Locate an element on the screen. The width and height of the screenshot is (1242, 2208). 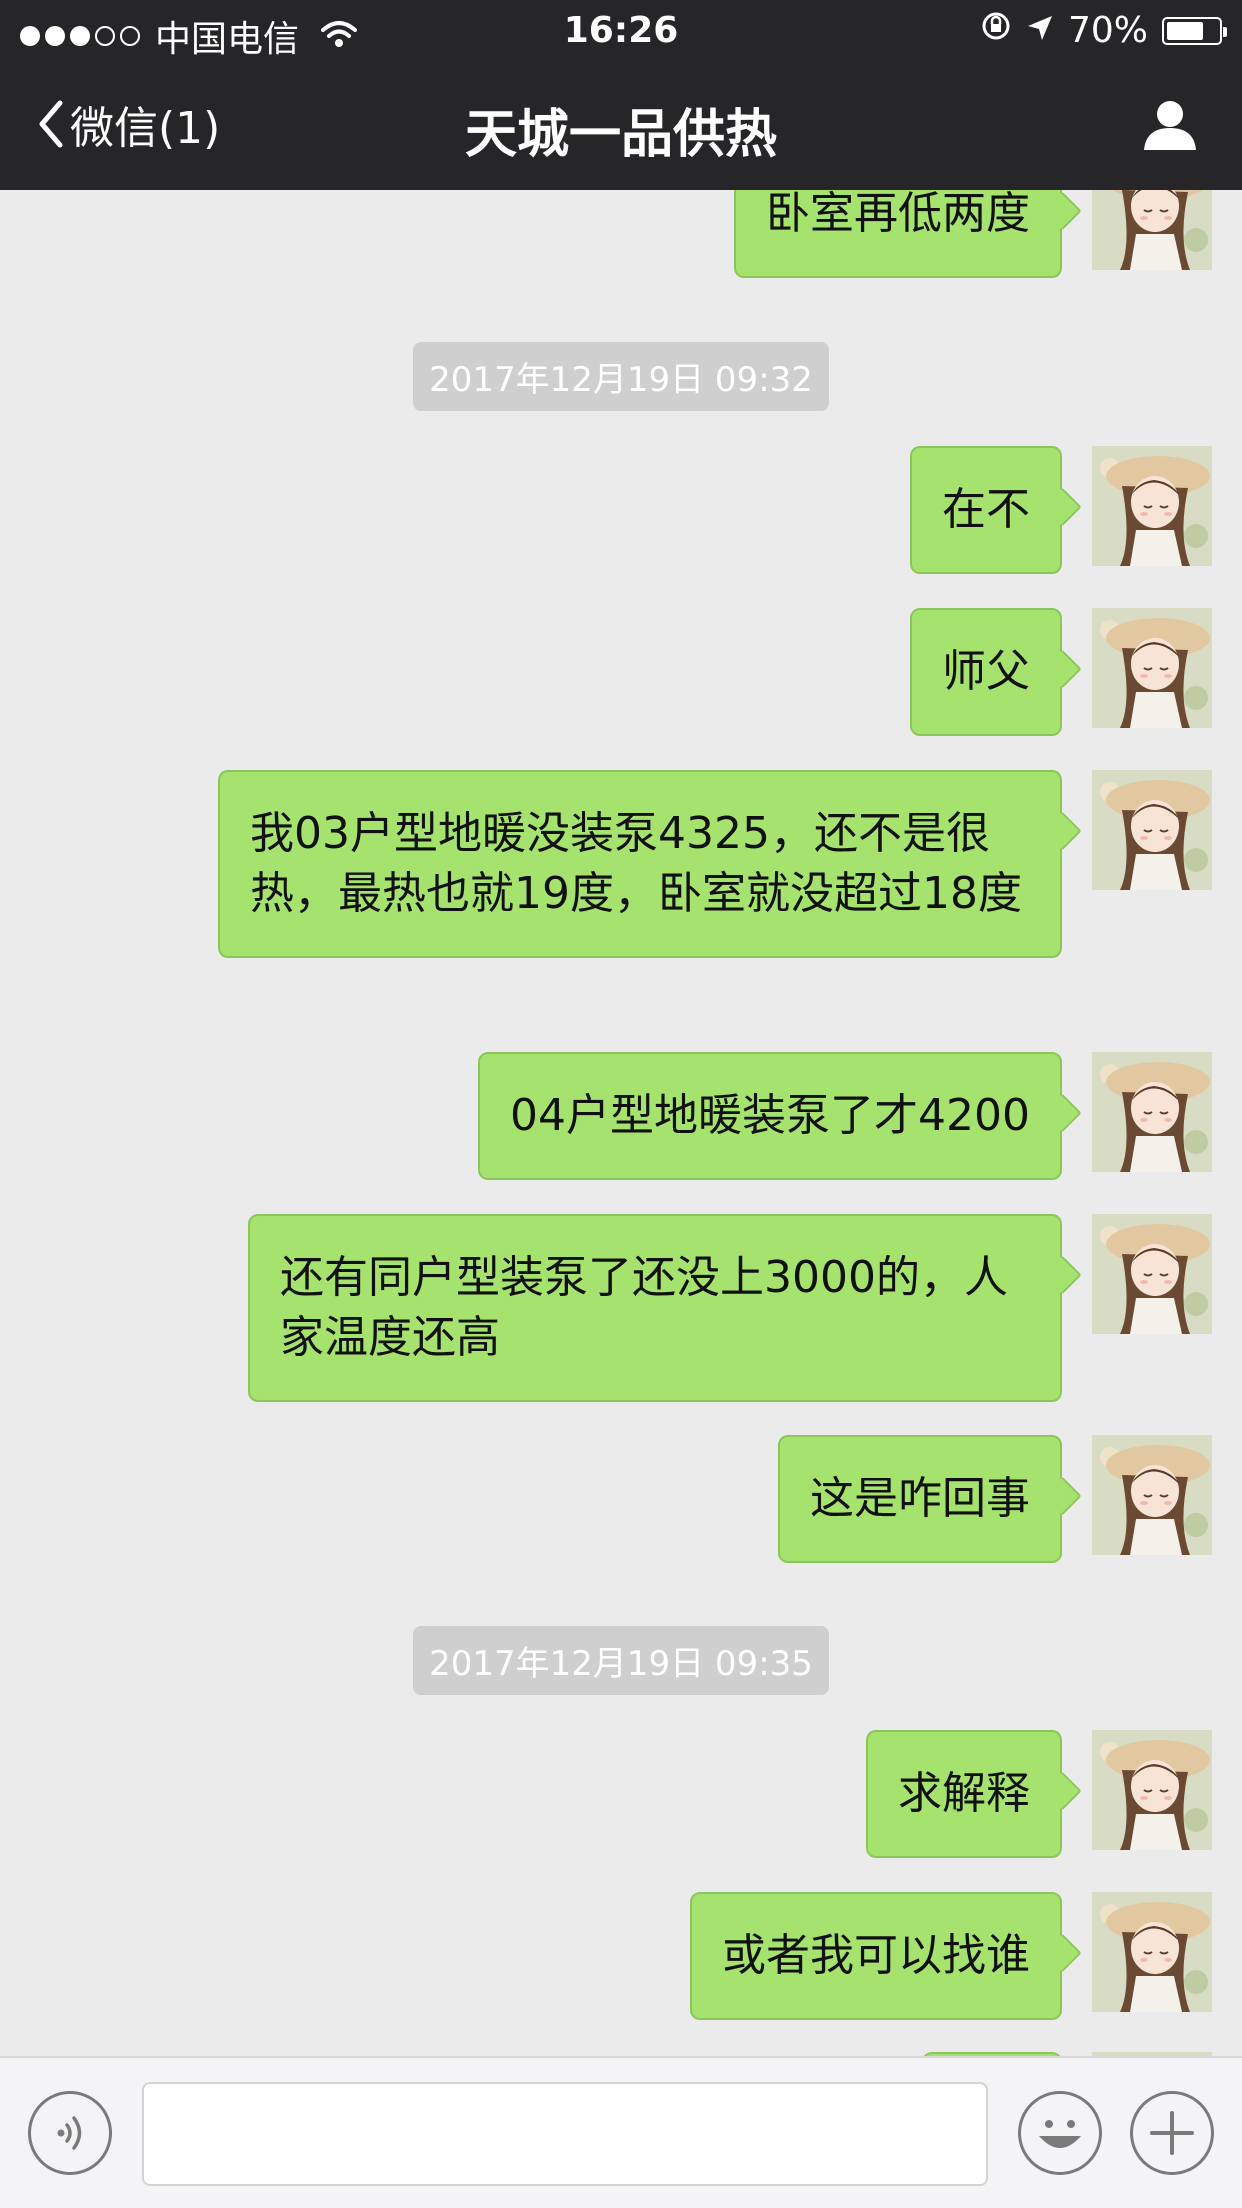
message-bubble: 这是咋回事 is located at coordinates (920, 1499).